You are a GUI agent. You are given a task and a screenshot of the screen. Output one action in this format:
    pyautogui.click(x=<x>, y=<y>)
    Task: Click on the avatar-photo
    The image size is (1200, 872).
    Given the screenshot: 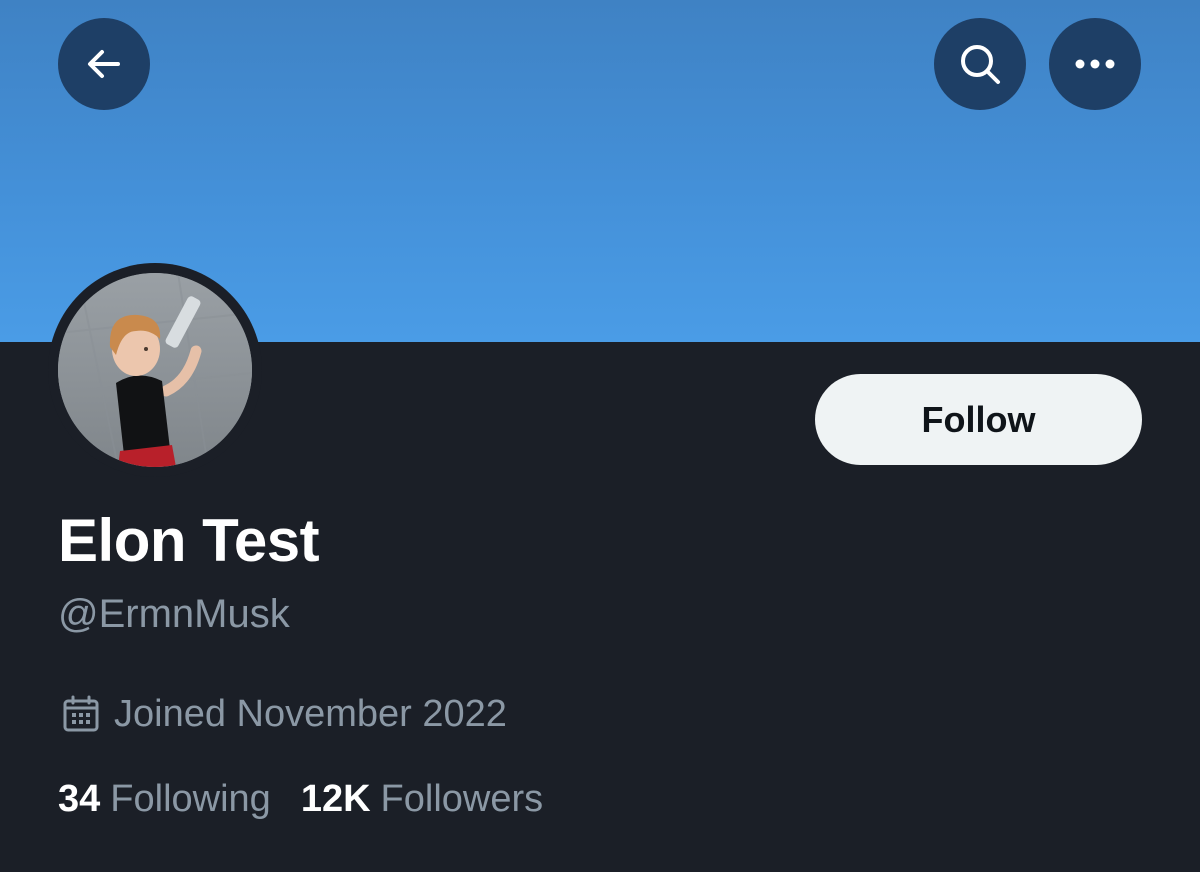 What is the action you would take?
    pyautogui.click(x=155, y=370)
    